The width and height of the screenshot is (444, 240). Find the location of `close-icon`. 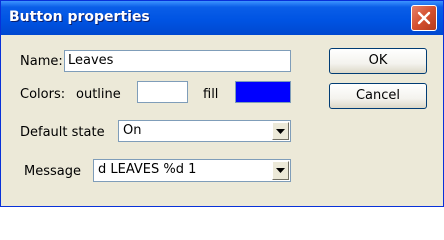

close-icon is located at coordinates (424, 18).